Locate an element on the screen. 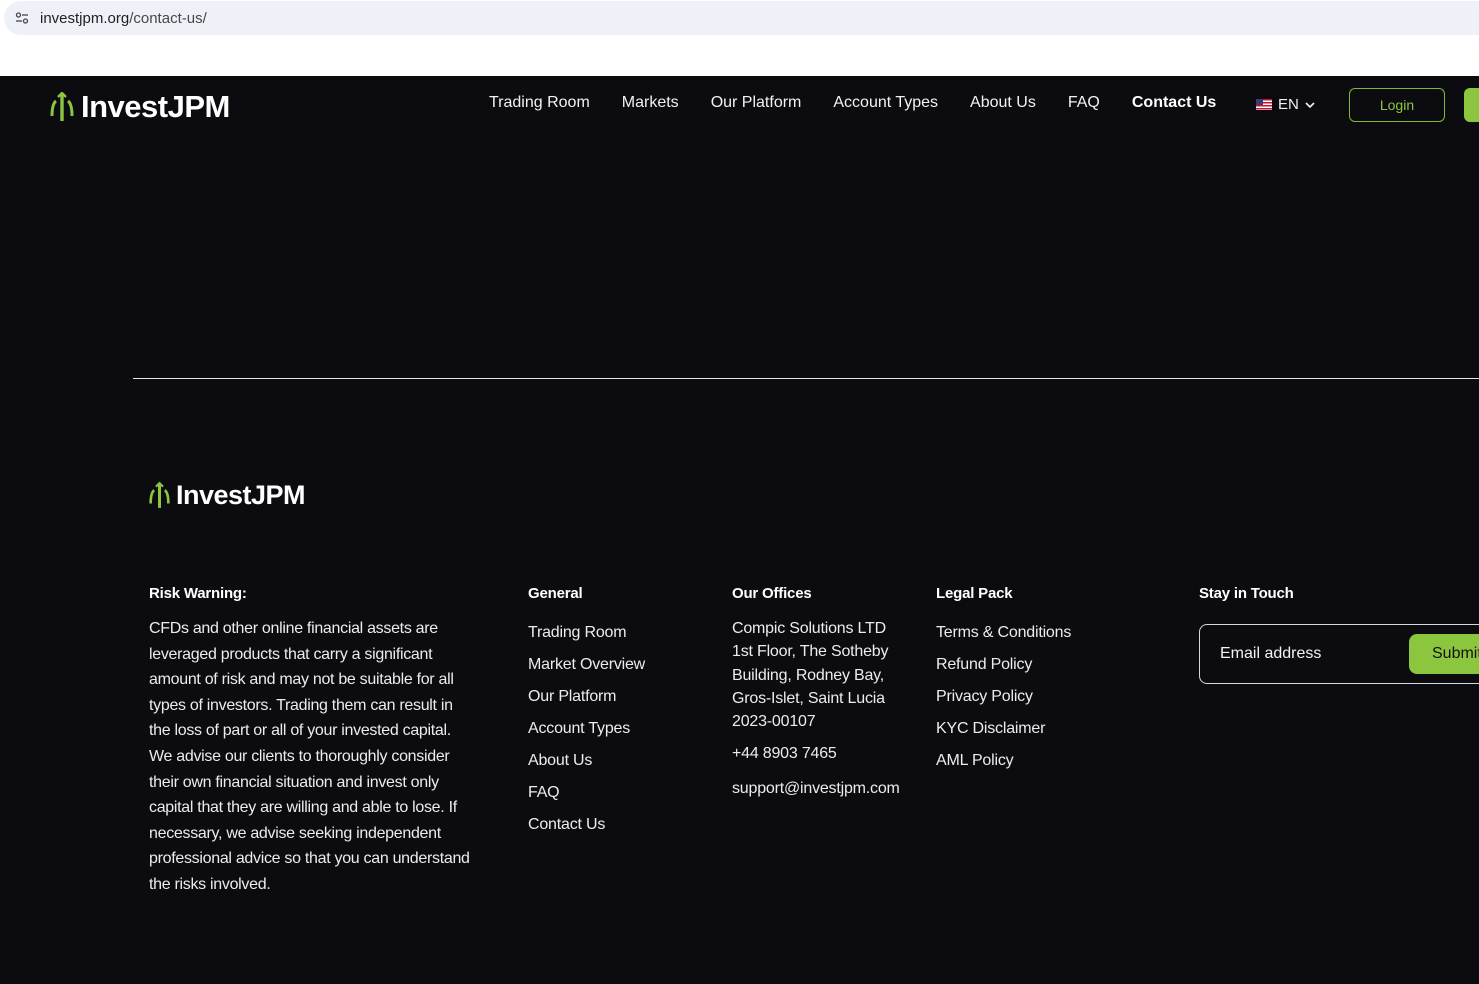  nav-trading-room: Trading Room is located at coordinates (539, 103).